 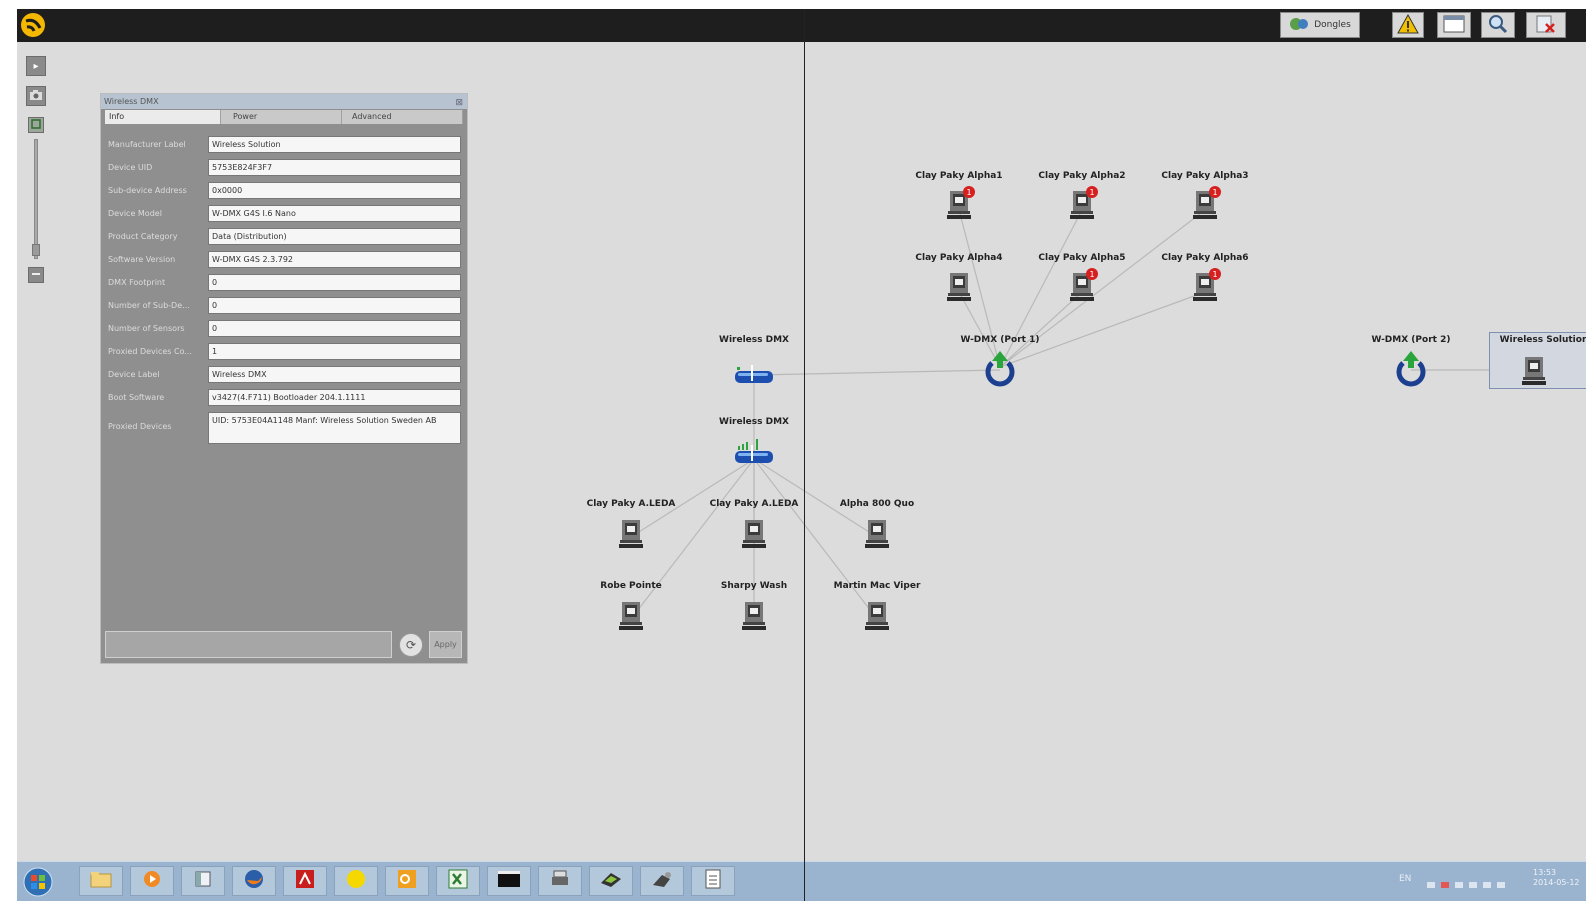 I want to click on node-label: Clay Paky Alpha6, so click(x=1205, y=258).